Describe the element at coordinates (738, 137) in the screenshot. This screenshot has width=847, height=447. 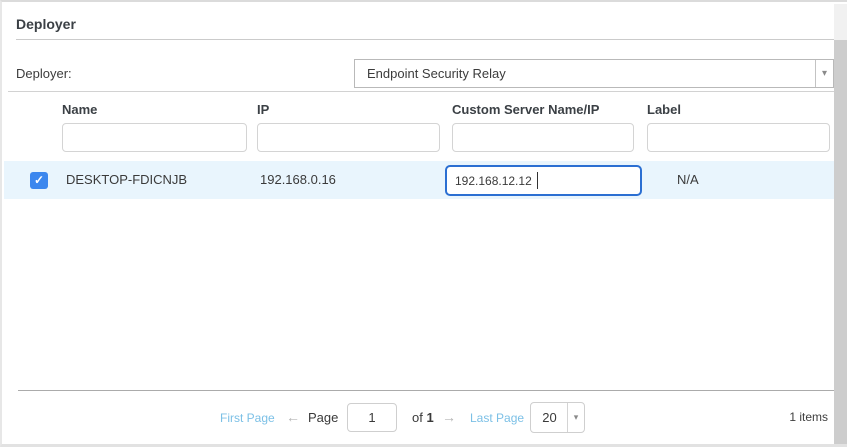
I see `filter-input-label` at that location.